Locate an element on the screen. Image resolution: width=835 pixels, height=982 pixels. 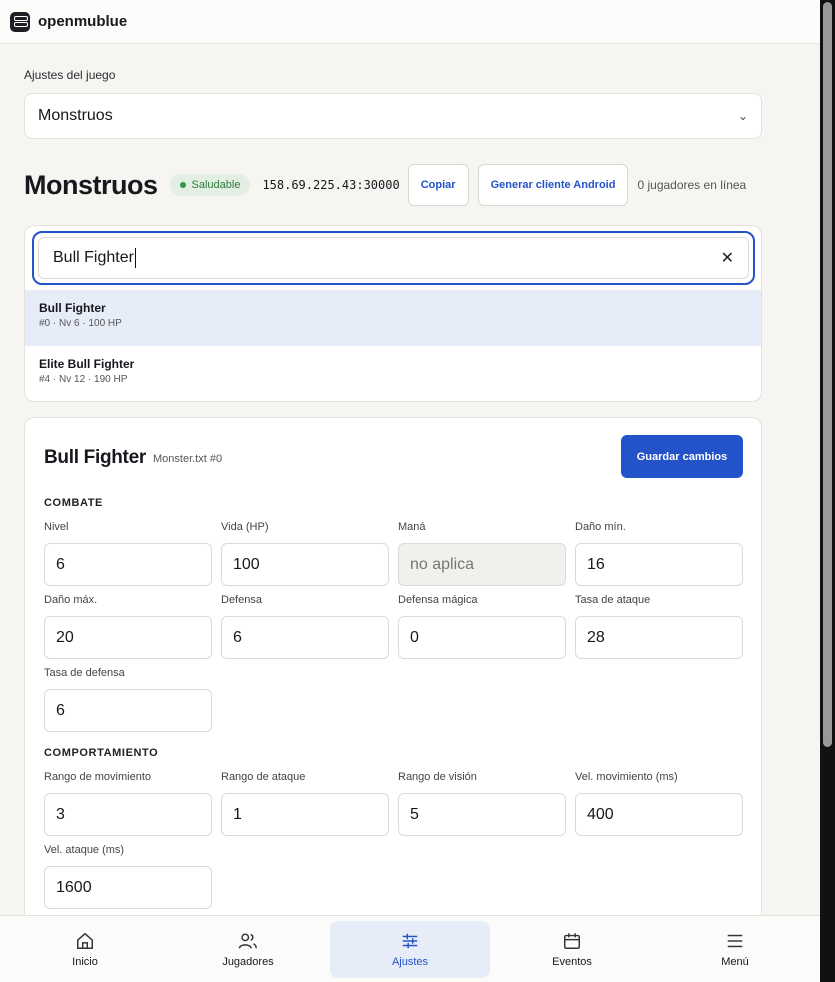
field-max-damage: Daño máx. 20 is located at coordinates (128, 626).